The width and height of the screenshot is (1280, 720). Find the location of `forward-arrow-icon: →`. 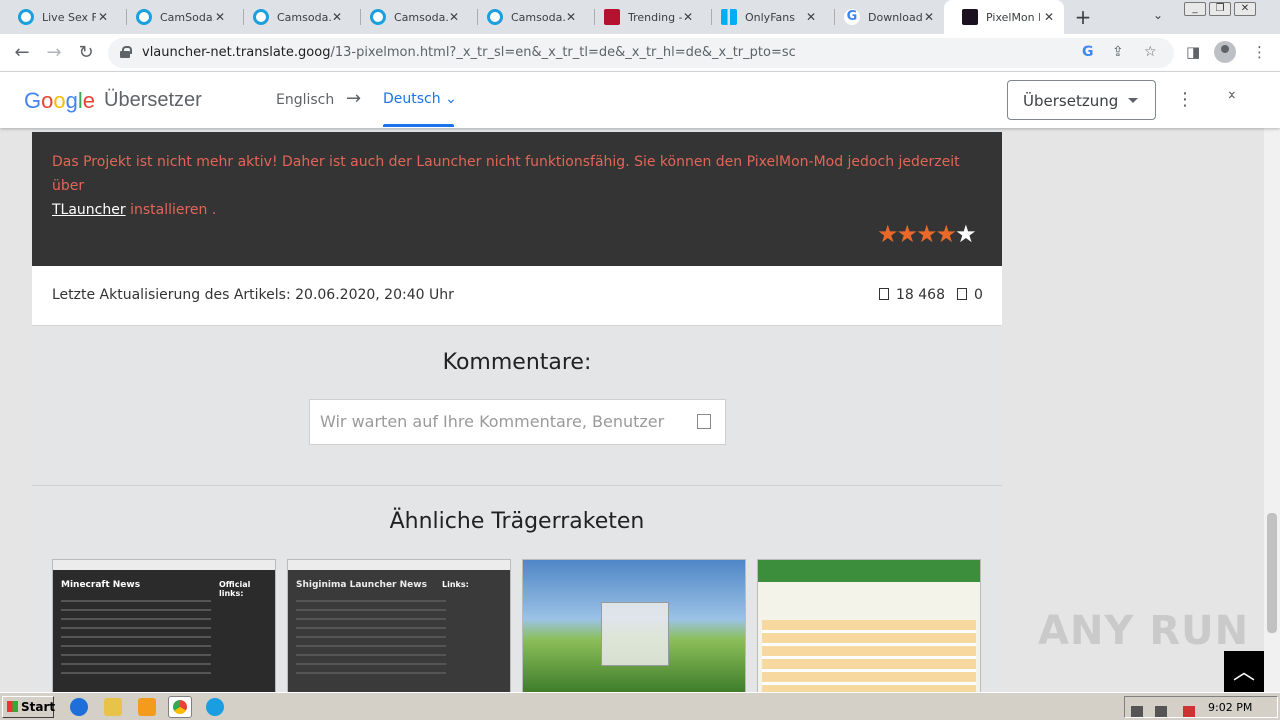

forward-arrow-icon: → is located at coordinates (54, 53).